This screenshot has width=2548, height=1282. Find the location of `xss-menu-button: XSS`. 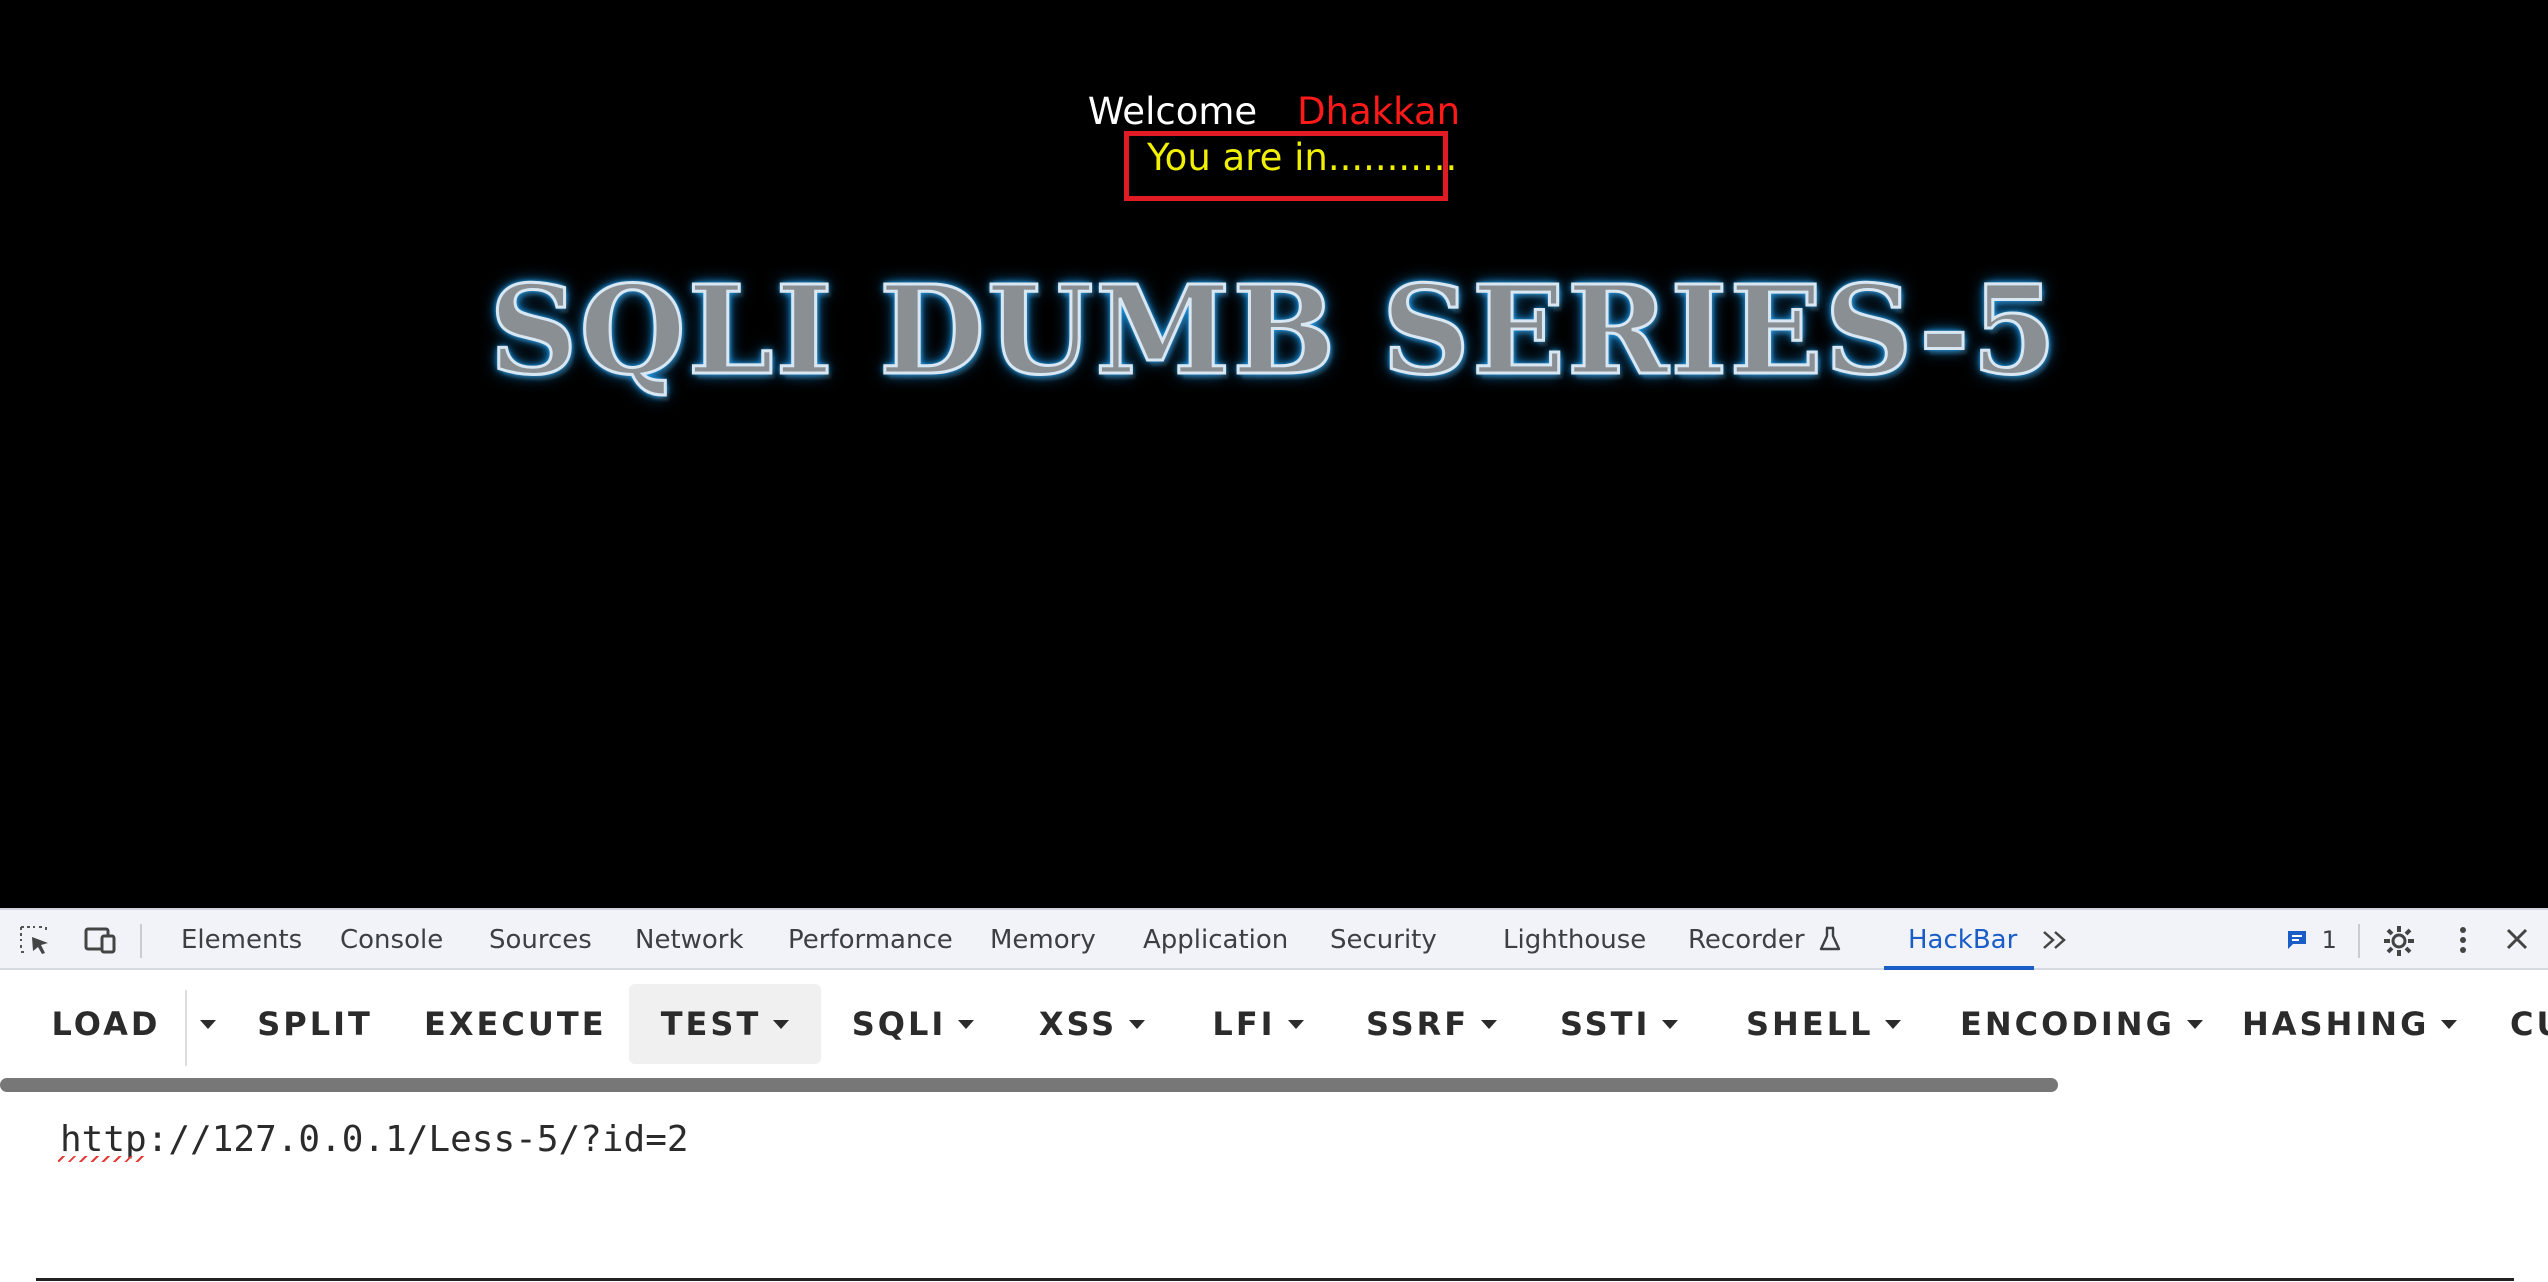

xss-menu-button: XSS is located at coordinates (1092, 1024).